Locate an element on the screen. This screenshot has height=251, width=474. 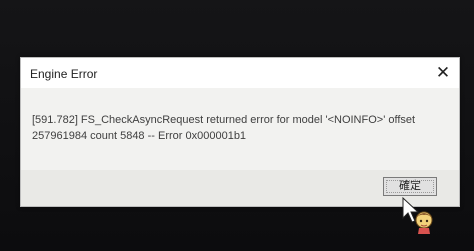
dialog-footer: 確定 is located at coordinates (240, 188).